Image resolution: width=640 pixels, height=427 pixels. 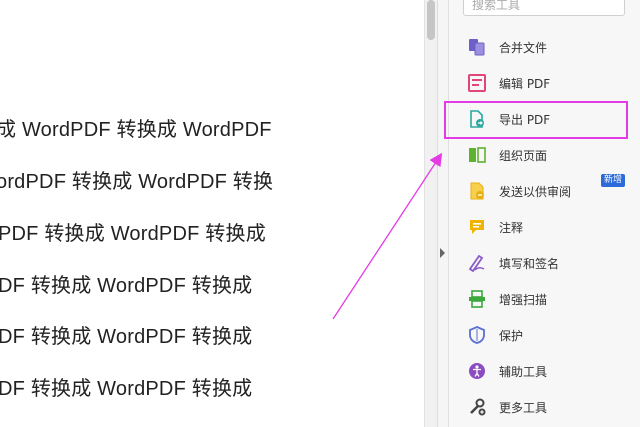 What do you see at coordinates (387, 236) in the screenshot?
I see `annotation-arrow` at bounding box center [387, 236].